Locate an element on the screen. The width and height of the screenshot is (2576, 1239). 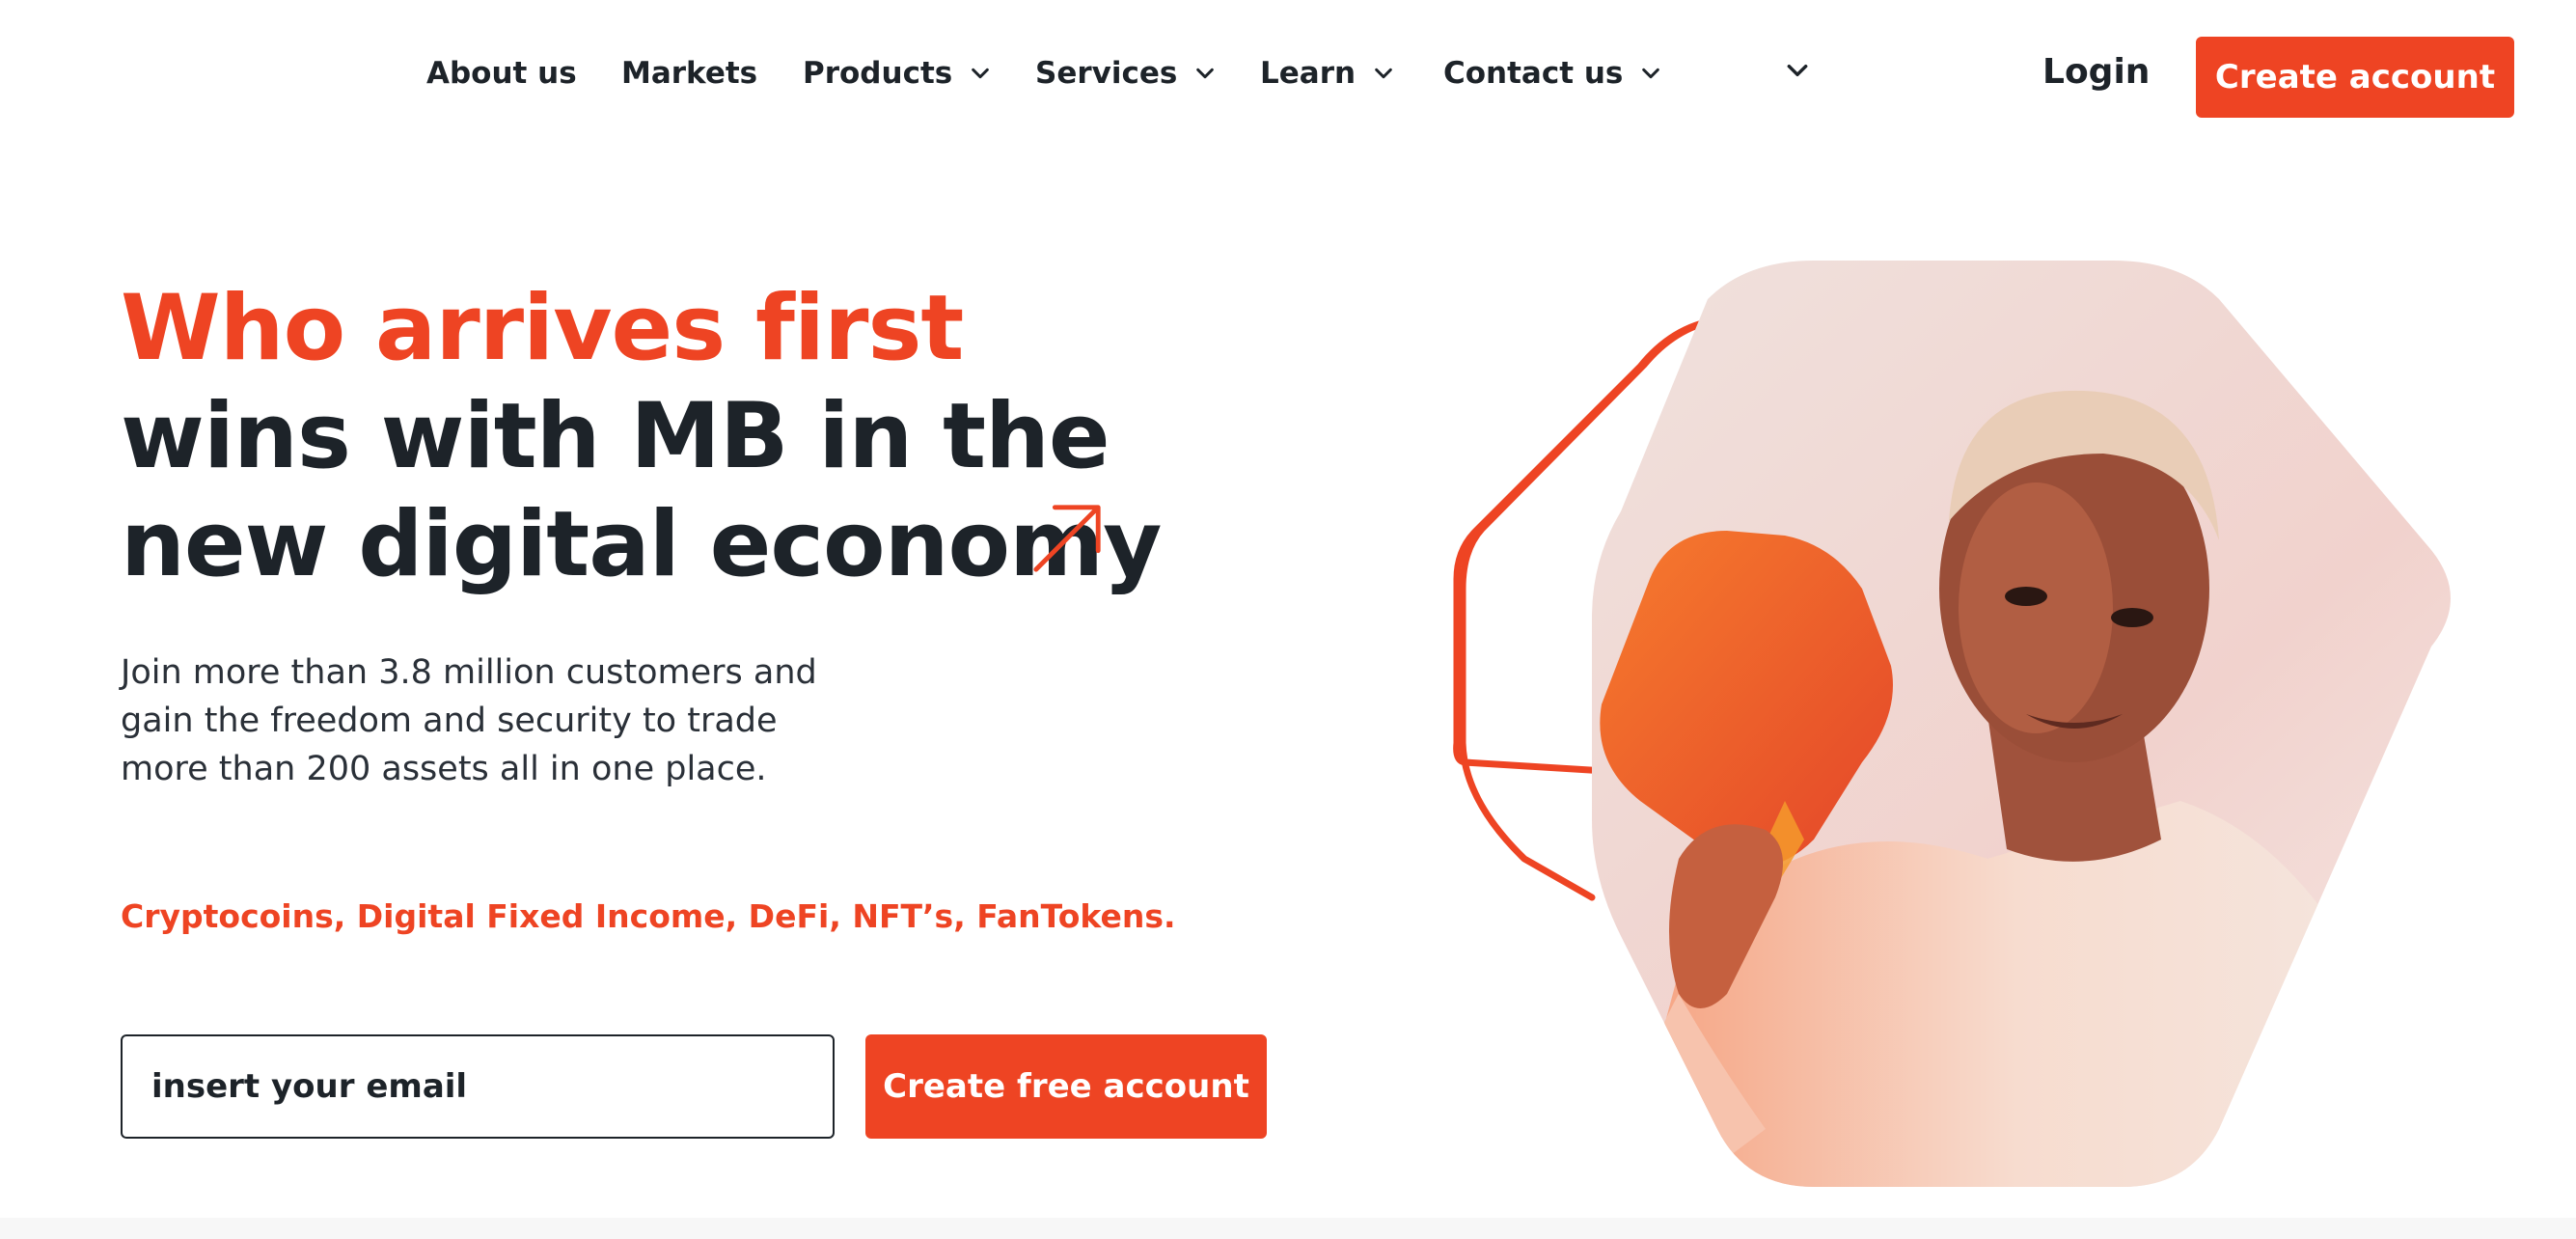
nav-learn-label: Learn is located at coordinates (1308, 73).